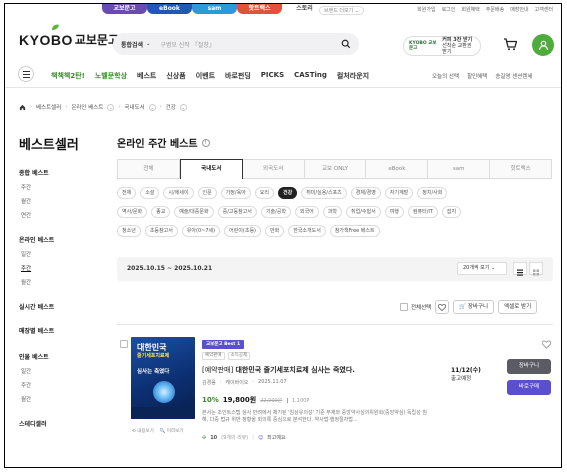 Image resolution: width=567 pixels, height=472 pixels. What do you see at coordinates (363, 212) in the screenshot?
I see `genre-chip: 취업/수험서` at bounding box center [363, 212].